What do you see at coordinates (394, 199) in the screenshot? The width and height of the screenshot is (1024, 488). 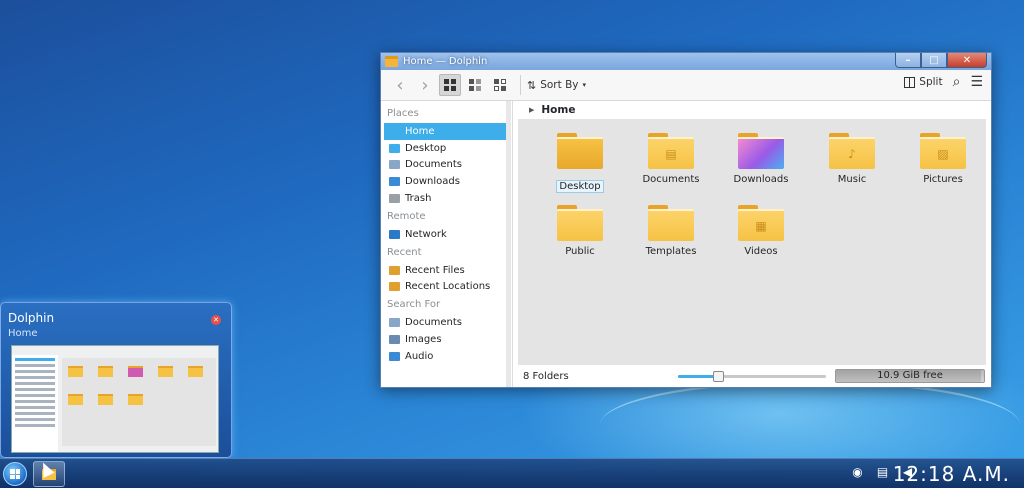 I see `trash-icon` at bounding box center [394, 199].